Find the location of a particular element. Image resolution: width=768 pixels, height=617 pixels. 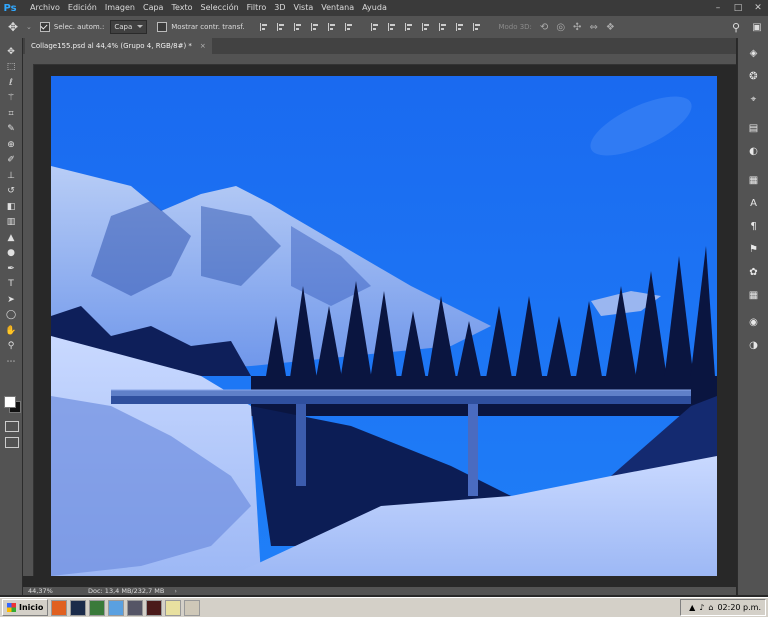

search-icon: ⚲ is located at coordinates (736, 27).